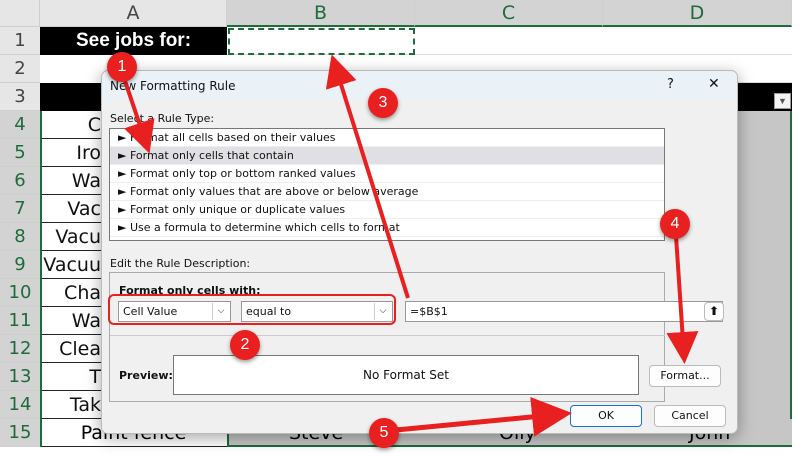  What do you see at coordinates (675, 224) in the screenshot?
I see `annotation-badge-4: 4` at bounding box center [675, 224].